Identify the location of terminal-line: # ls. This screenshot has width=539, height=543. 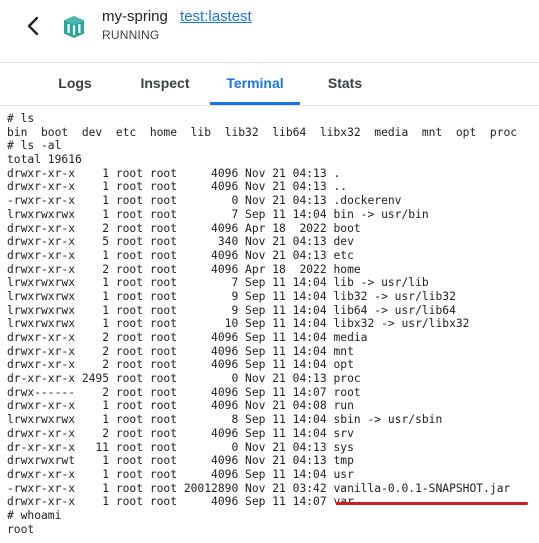
(21, 118).